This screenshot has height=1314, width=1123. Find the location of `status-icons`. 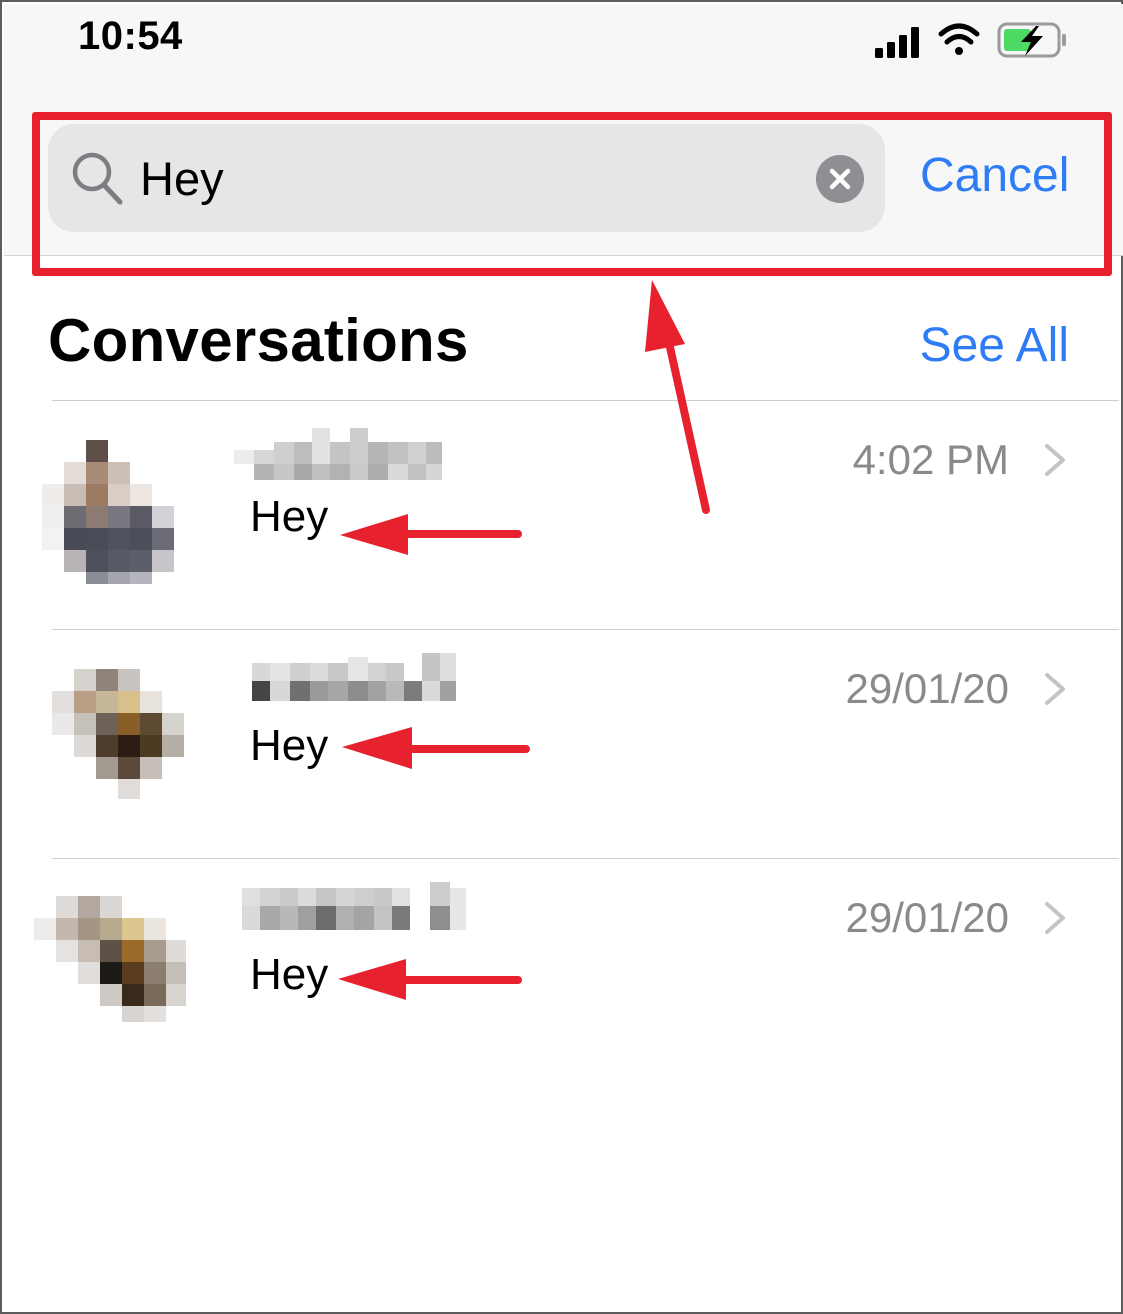

status-icons is located at coordinates (970, 40).